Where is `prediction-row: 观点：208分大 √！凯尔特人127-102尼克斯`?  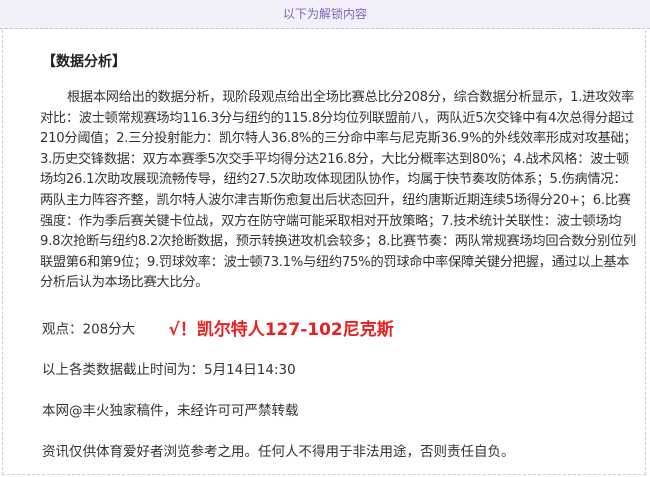 prediction-row: 观点：208分大 √！凯尔特人127-102尼克斯 is located at coordinates (218, 327).